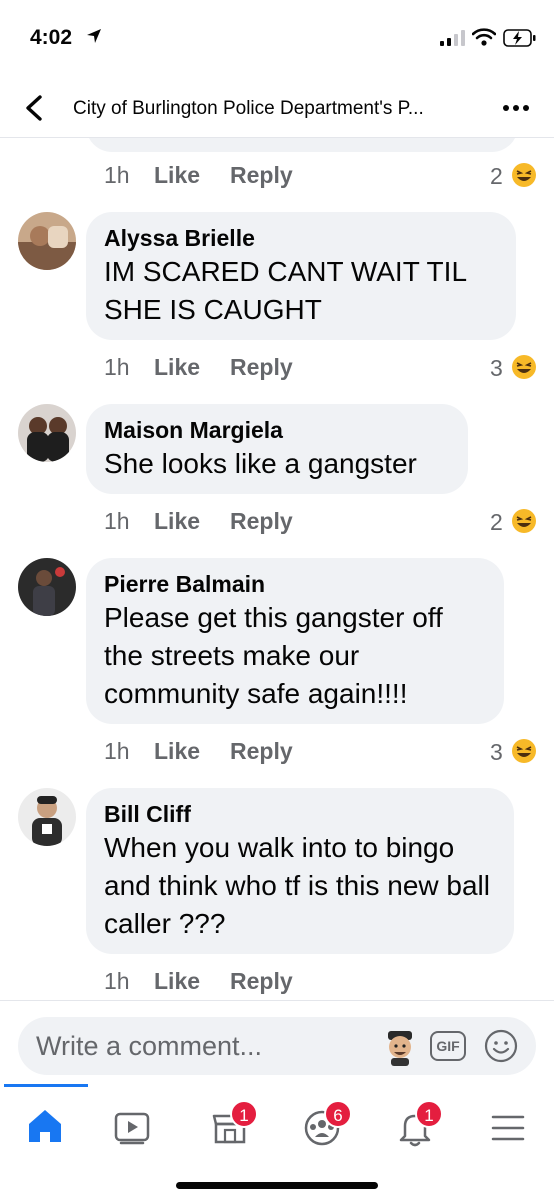 This screenshot has height=1200, width=554. I want to click on battery-charging-icon, so click(519, 38).